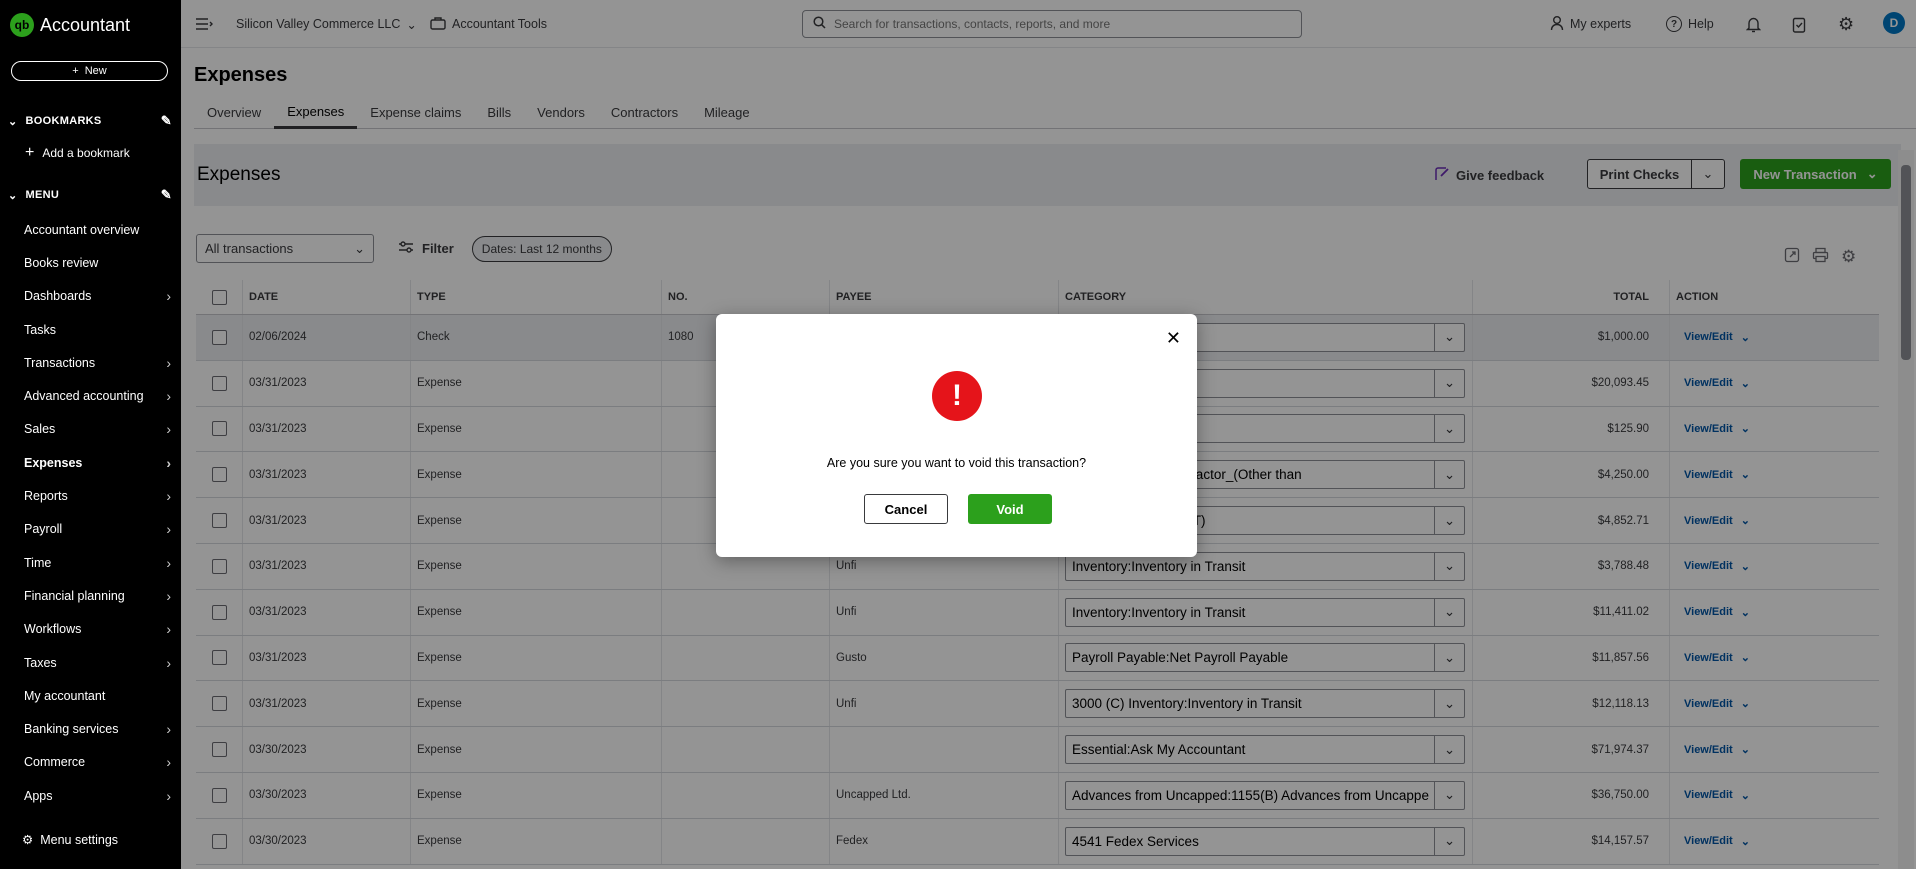 This screenshot has height=869, width=1916. I want to click on bookmarks-header: ⌄ BOOKMARKS ✎, so click(90, 121).